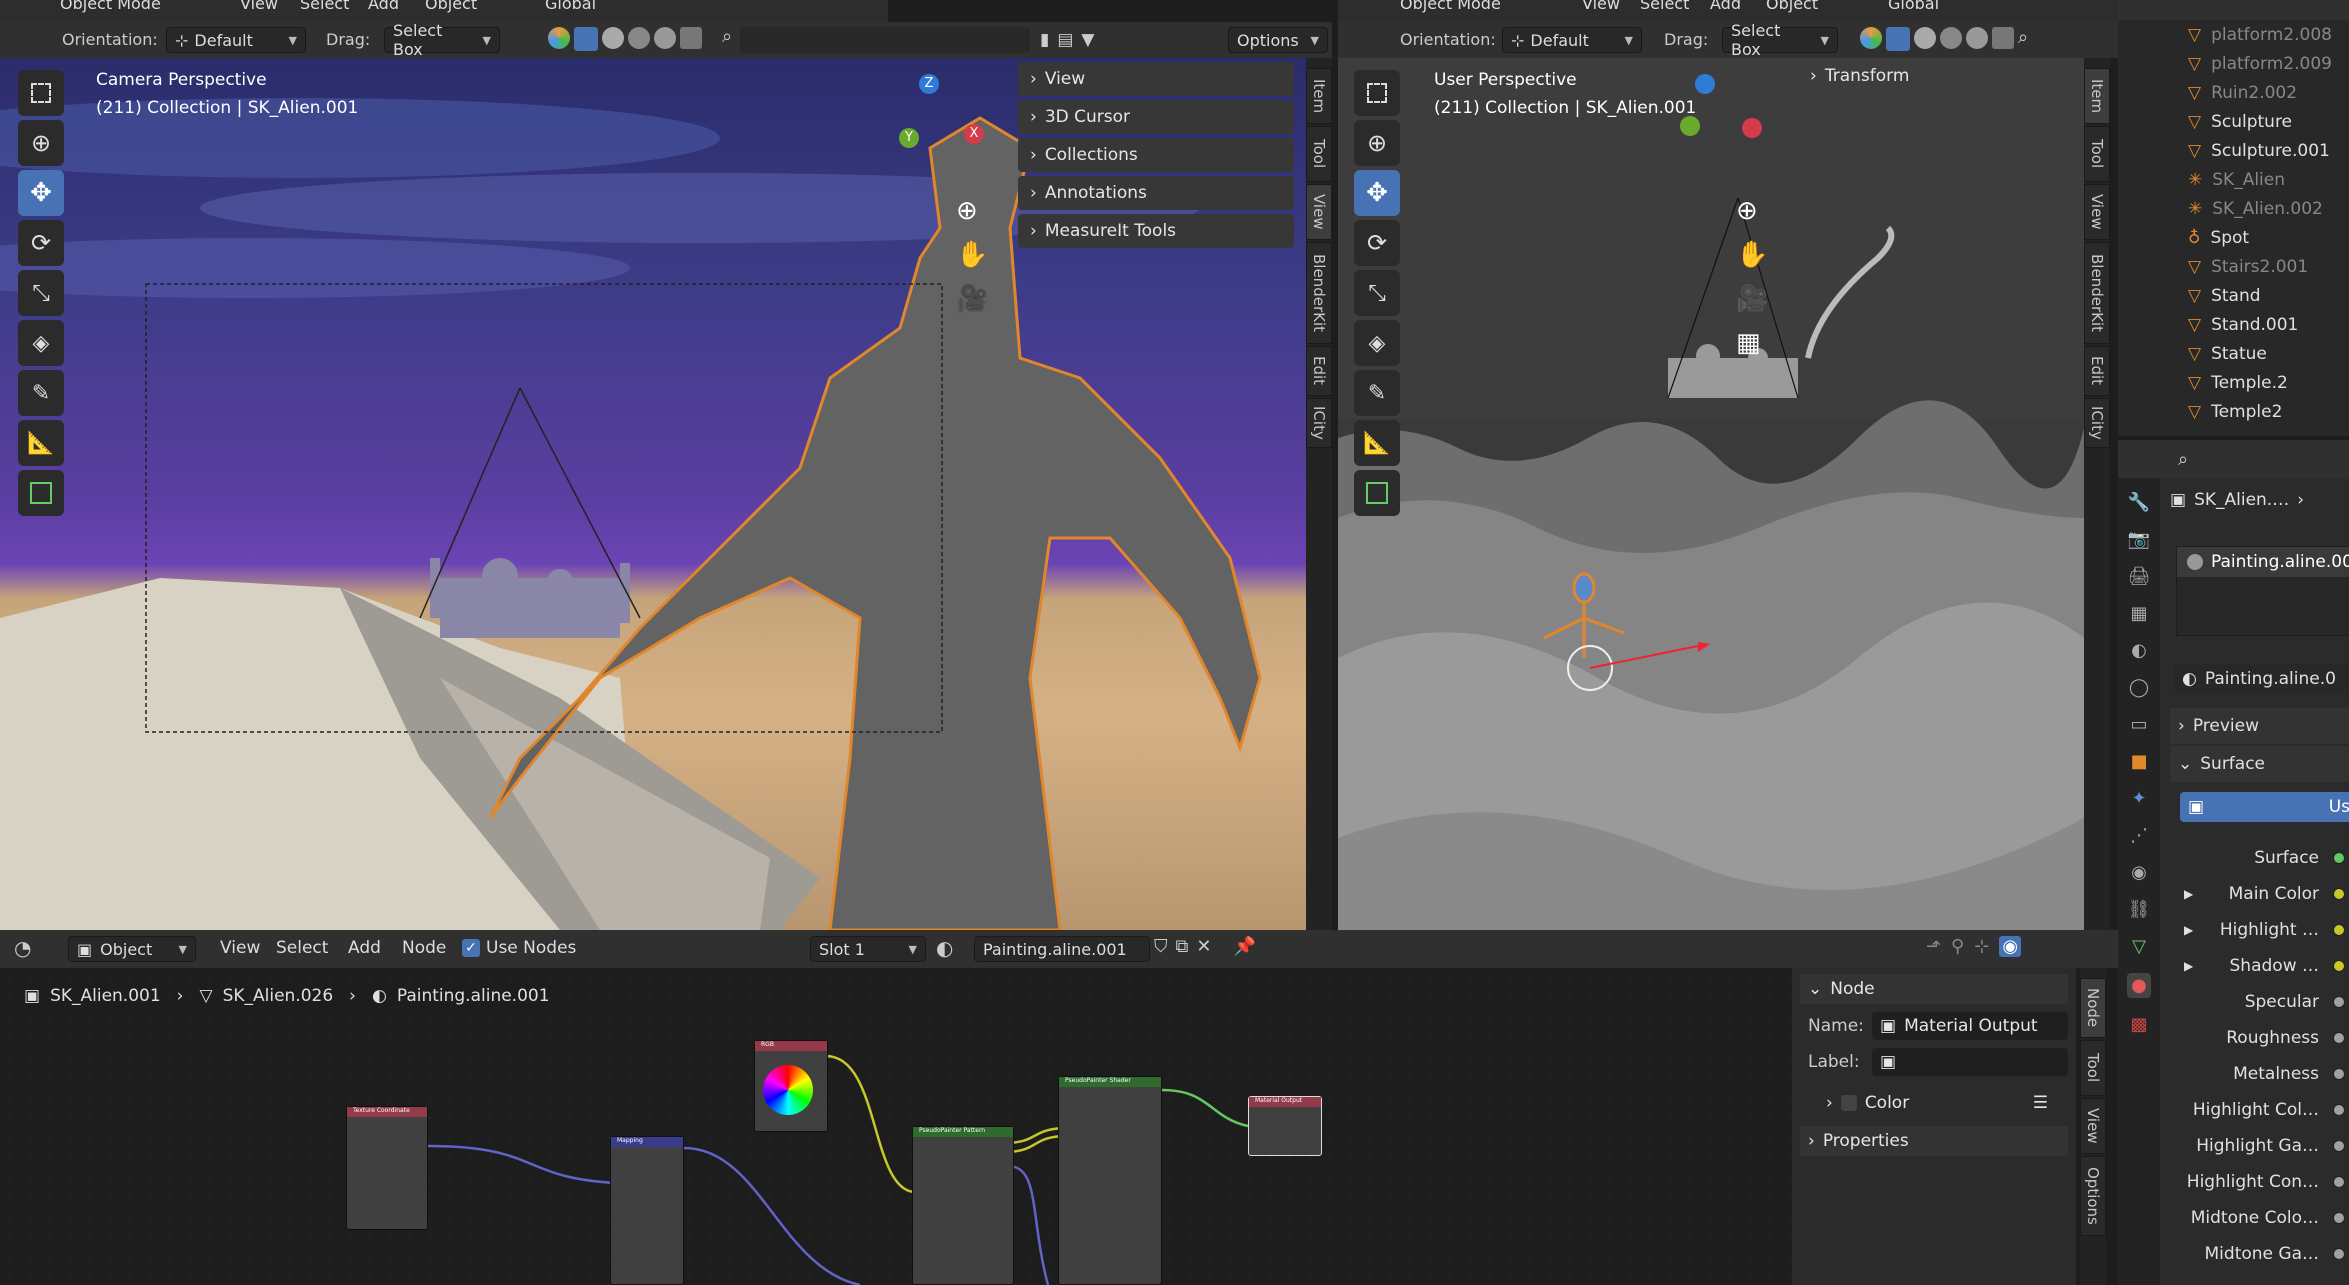 The height and width of the screenshot is (1285, 2349). Describe the element at coordinates (1285, 1126) in the screenshot. I see `node-material-output: Material Output` at that location.